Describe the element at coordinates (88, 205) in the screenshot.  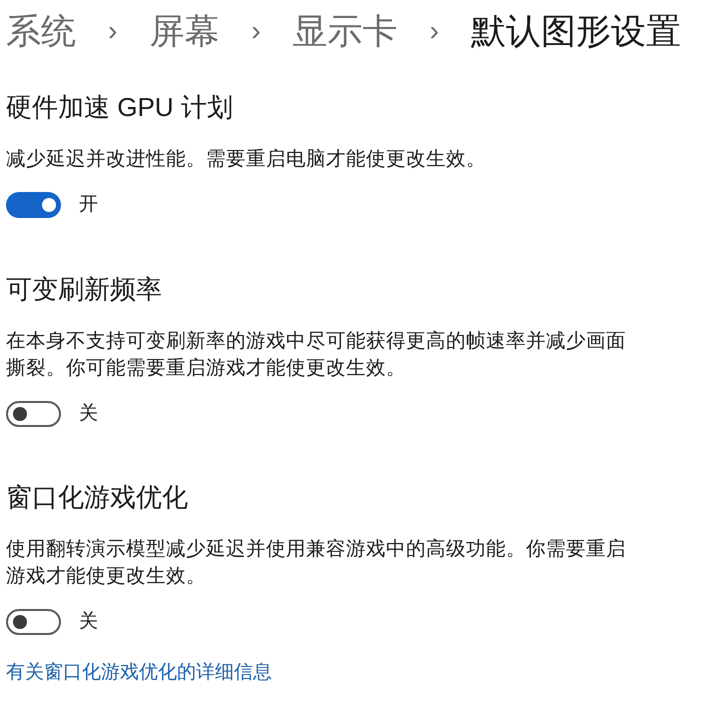
I see `toggle-label: 开` at that location.